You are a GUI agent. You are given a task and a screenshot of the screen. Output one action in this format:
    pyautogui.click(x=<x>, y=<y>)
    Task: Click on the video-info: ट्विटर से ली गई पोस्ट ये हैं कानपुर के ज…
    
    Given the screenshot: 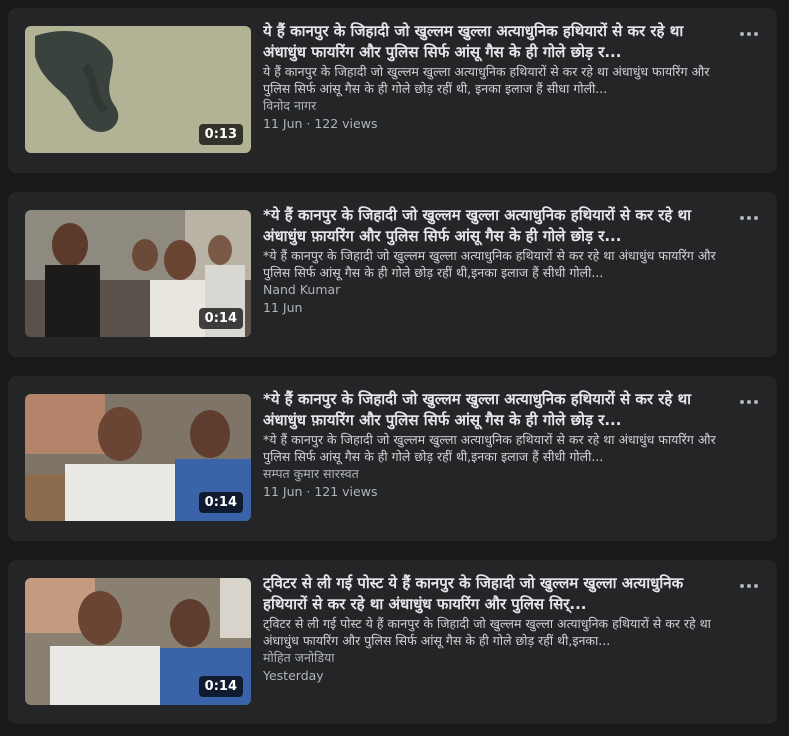 What is the action you would take?
    pyautogui.click(x=496, y=629)
    